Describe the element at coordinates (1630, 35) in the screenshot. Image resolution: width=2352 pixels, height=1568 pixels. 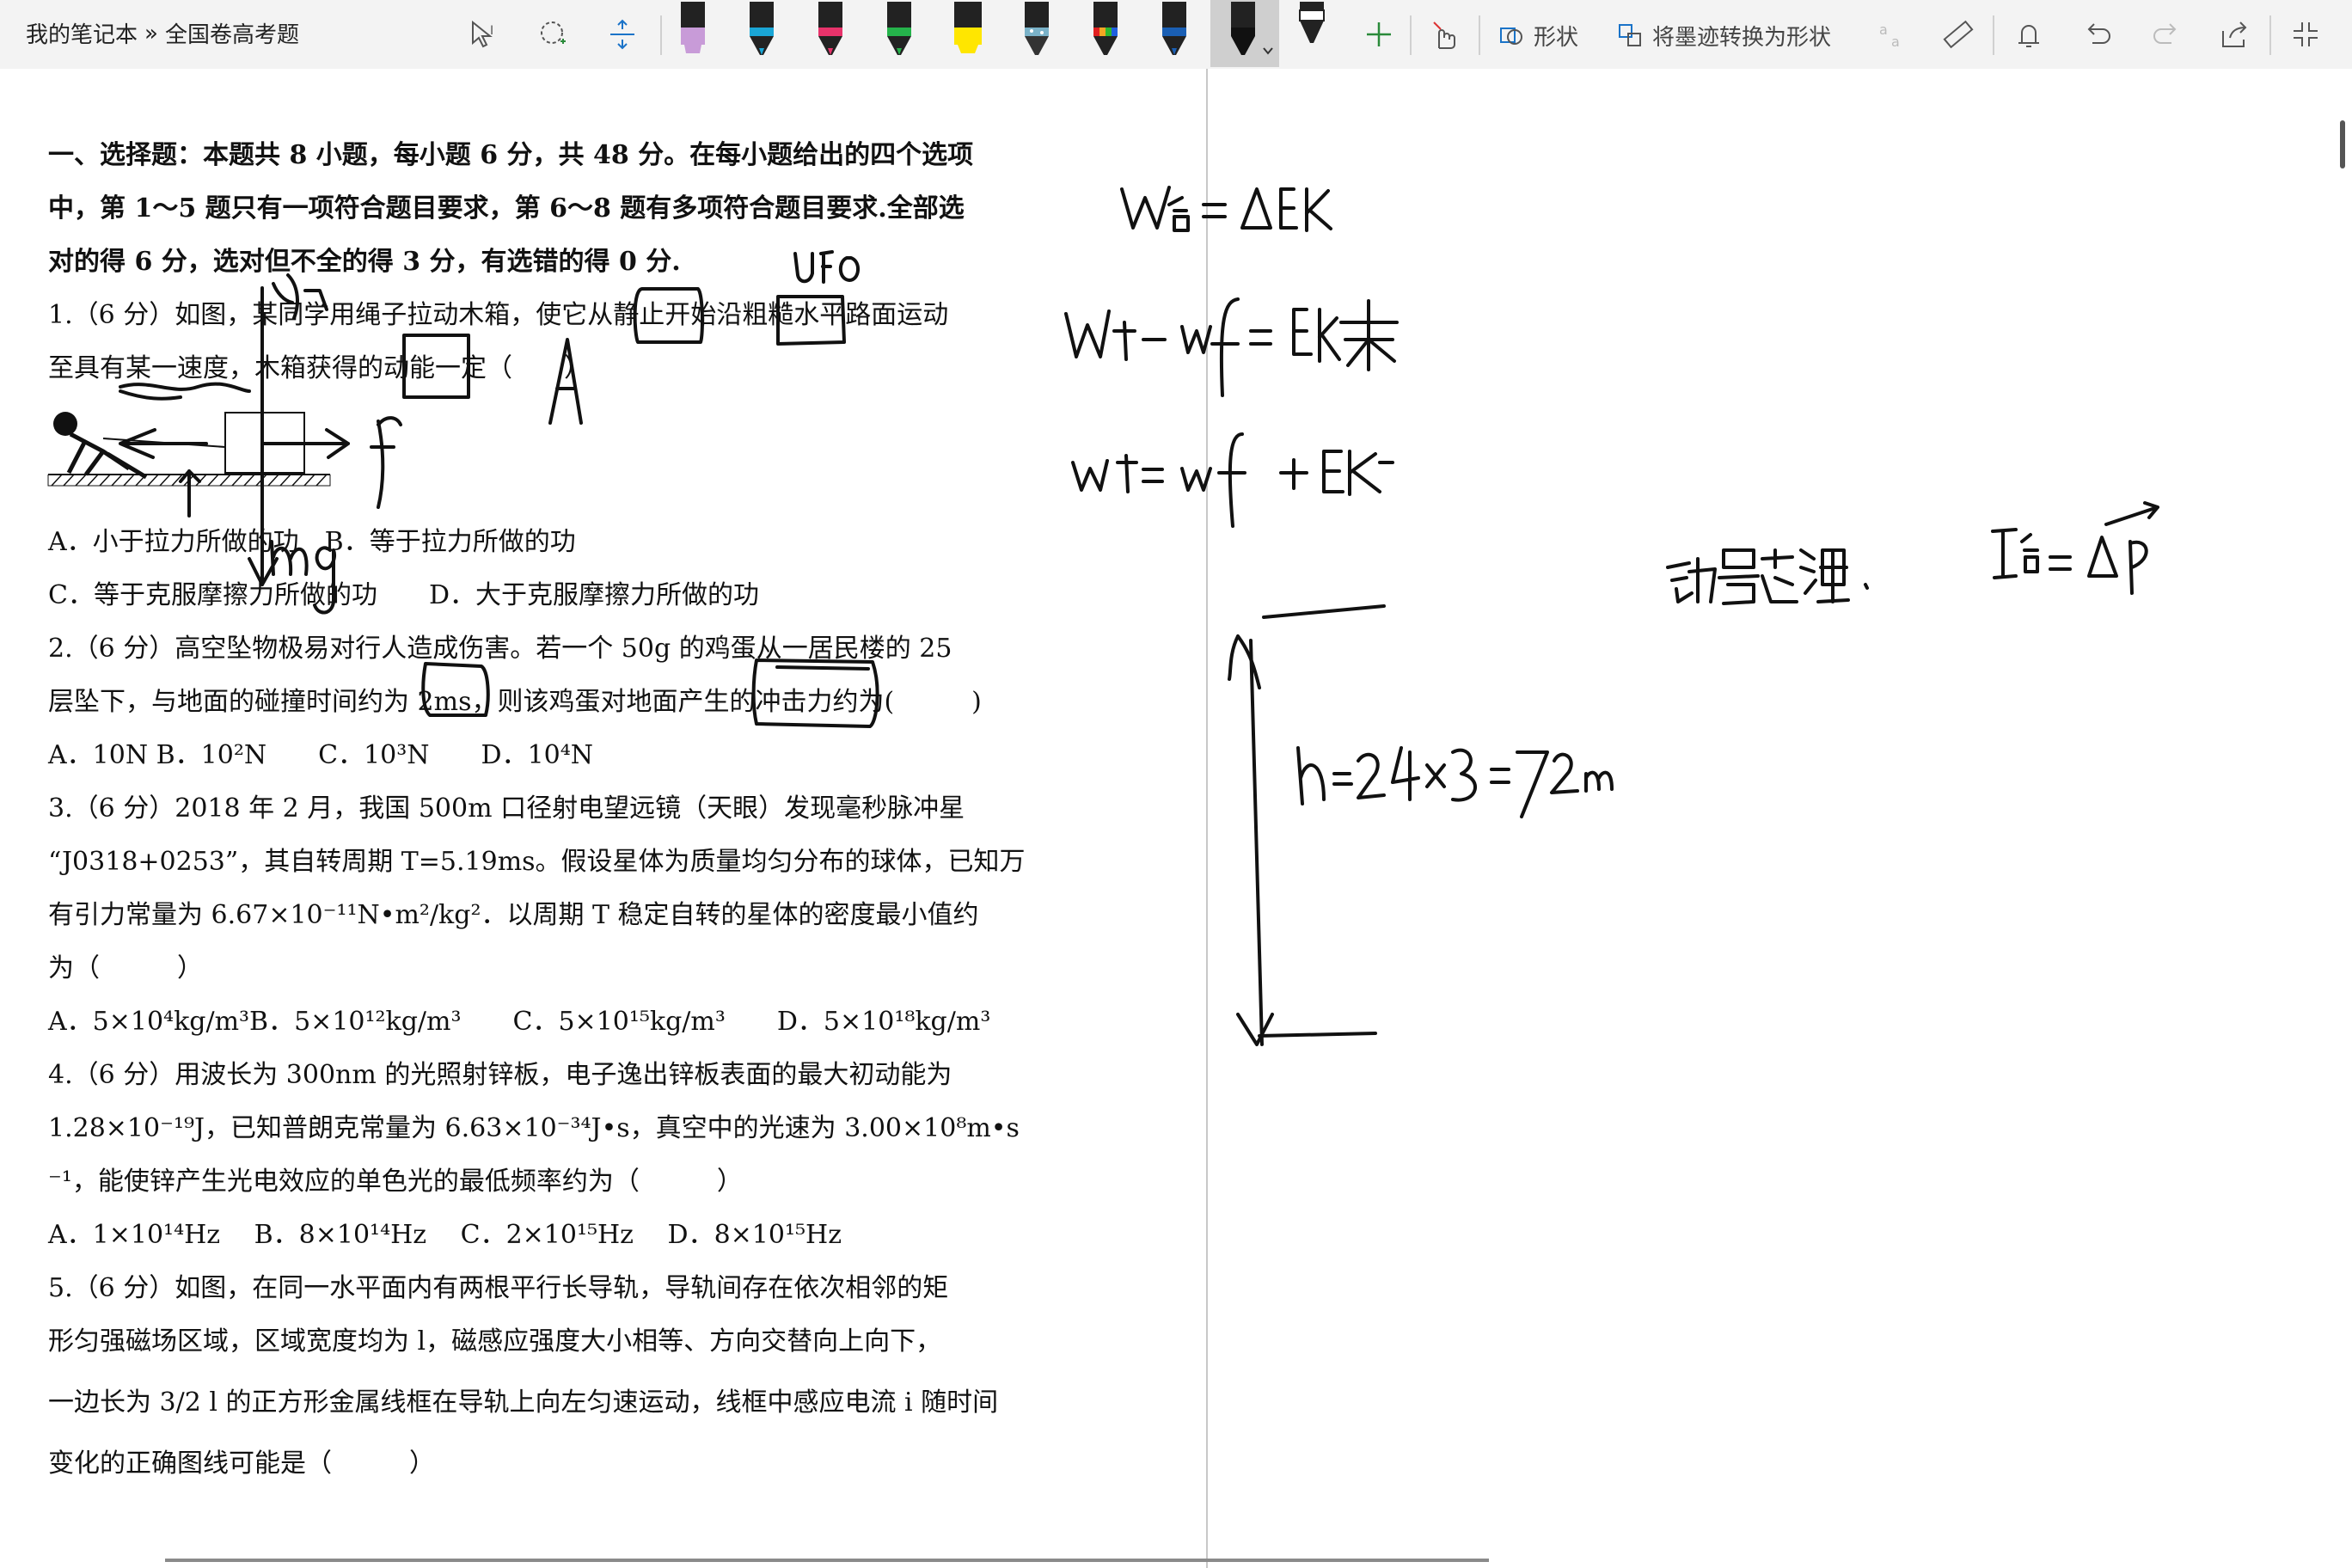
I see `convert-shape-icon` at that location.